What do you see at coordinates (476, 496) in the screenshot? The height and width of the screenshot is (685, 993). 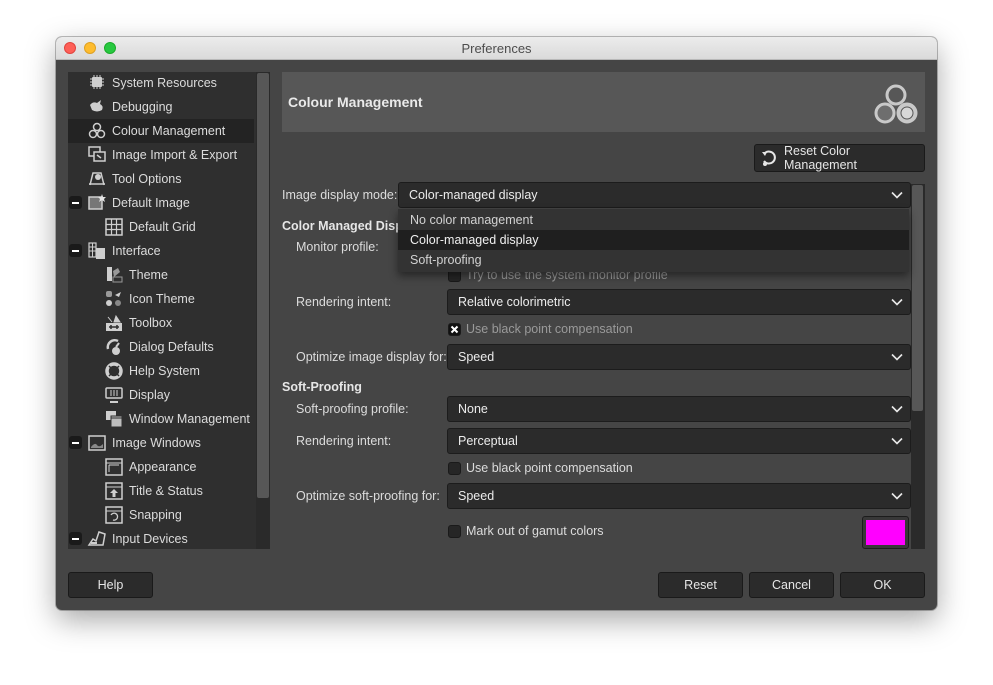 I see `optimize-soft-proofing-value: Speed` at bounding box center [476, 496].